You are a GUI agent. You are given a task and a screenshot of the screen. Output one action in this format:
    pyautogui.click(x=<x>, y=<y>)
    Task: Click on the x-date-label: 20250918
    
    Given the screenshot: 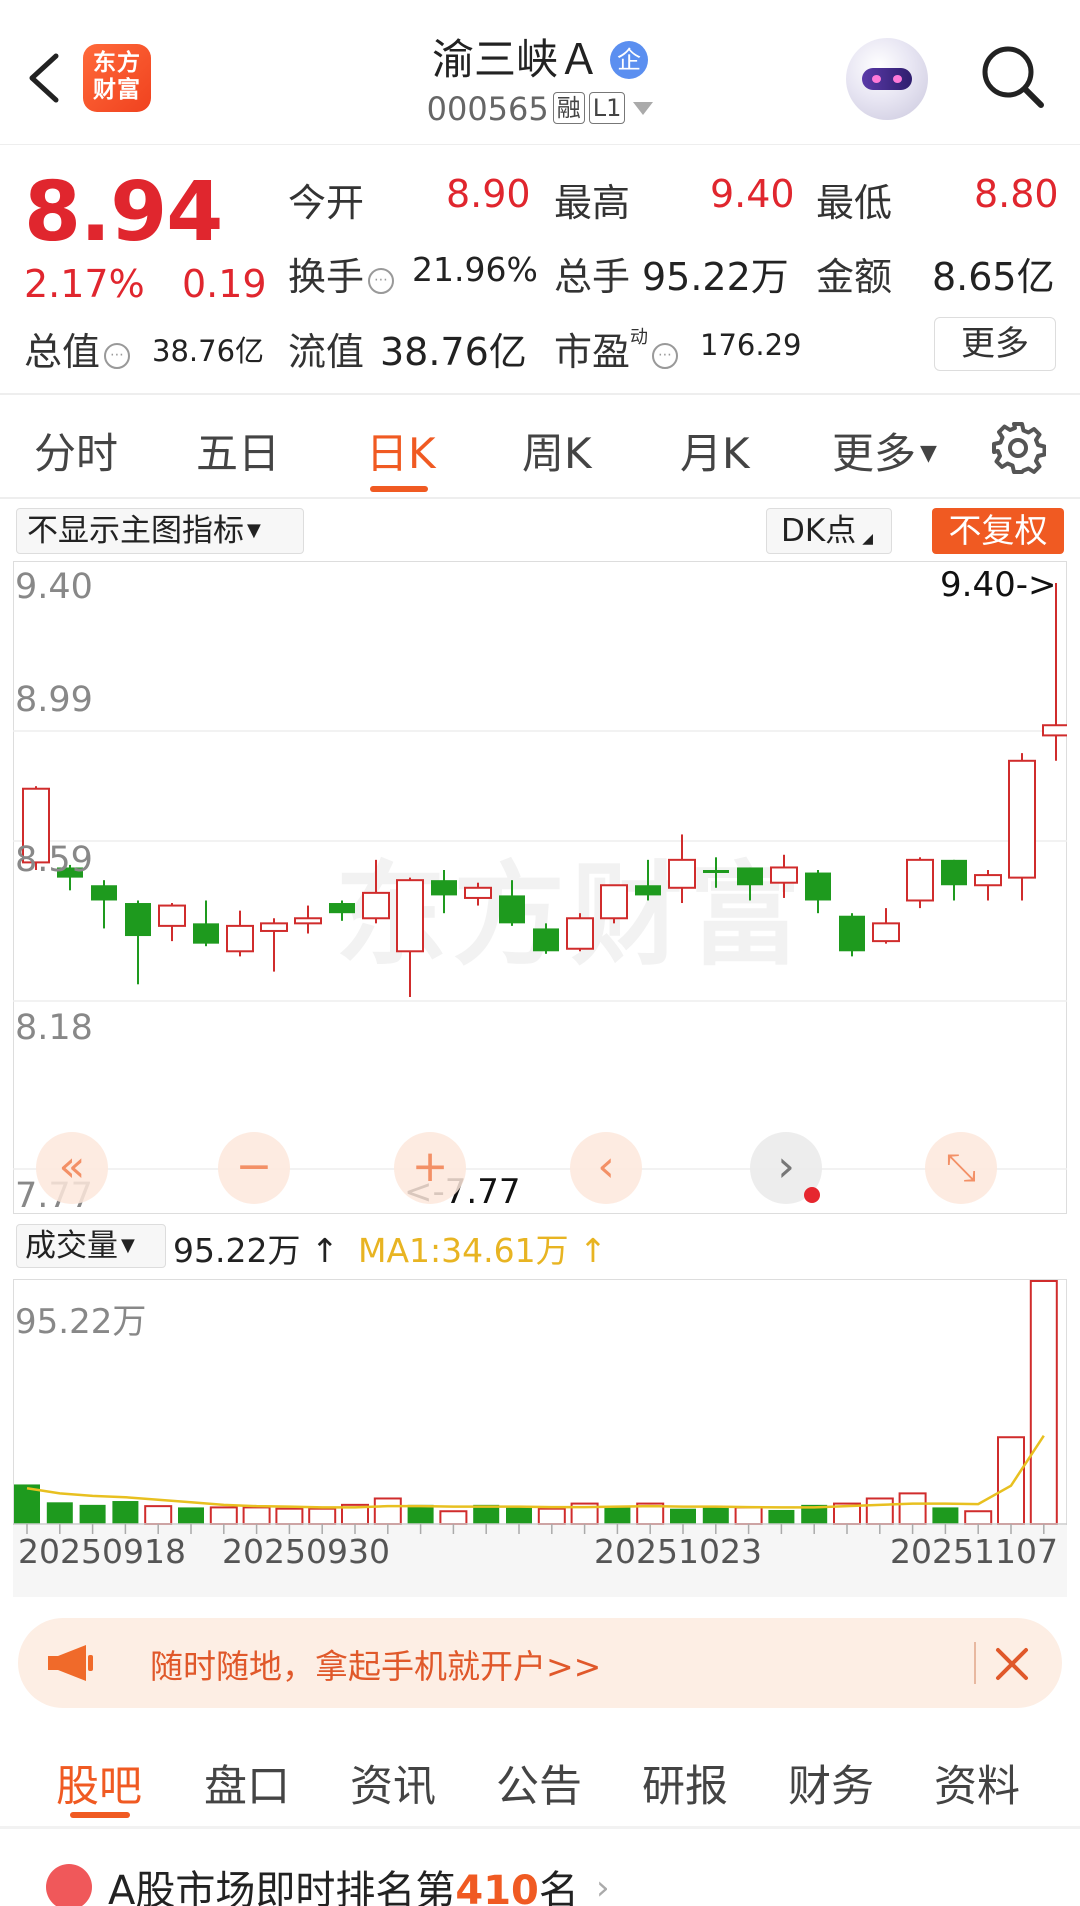 What is the action you would take?
    pyautogui.click(x=102, y=1551)
    